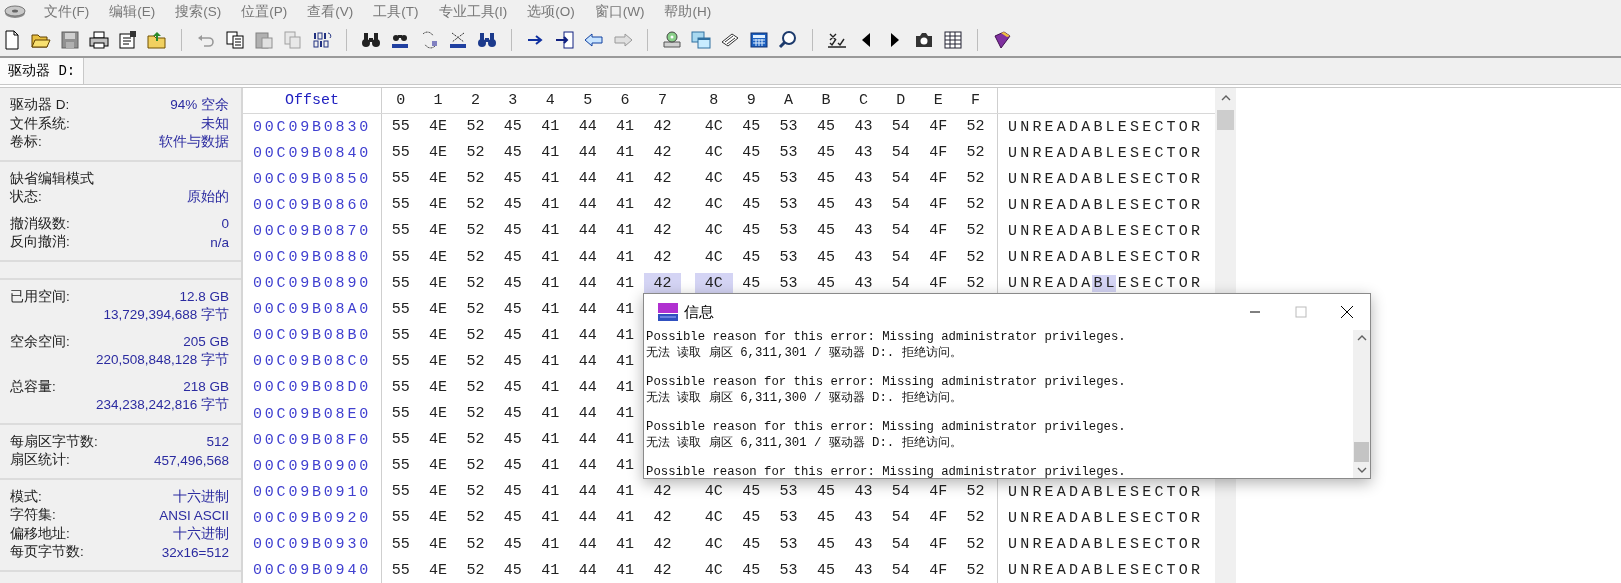 The image size is (1621, 583). What do you see at coordinates (396, 11) in the screenshot?
I see `menu-item: 工具(T)` at bounding box center [396, 11].